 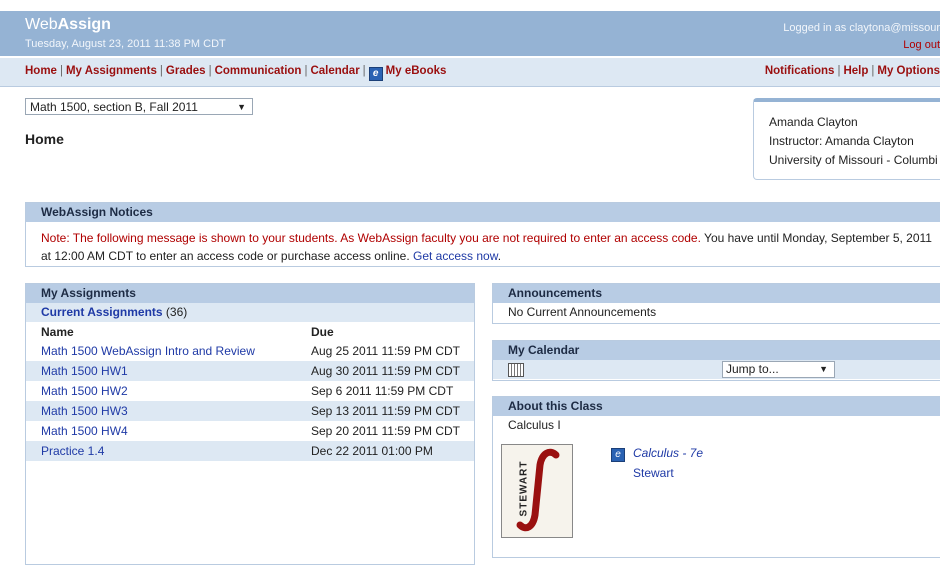 What do you see at coordinates (778, 369) in the screenshot?
I see `jump-to-select: Jump to... ▼` at bounding box center [778, 369].